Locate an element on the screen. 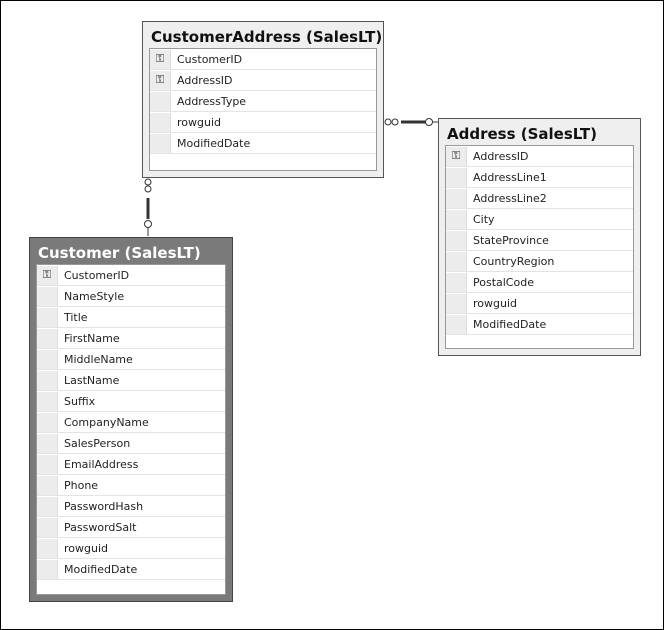 This screenshot has width=664, height=630. column-name: AddressType is located at coordinates (212, 101).